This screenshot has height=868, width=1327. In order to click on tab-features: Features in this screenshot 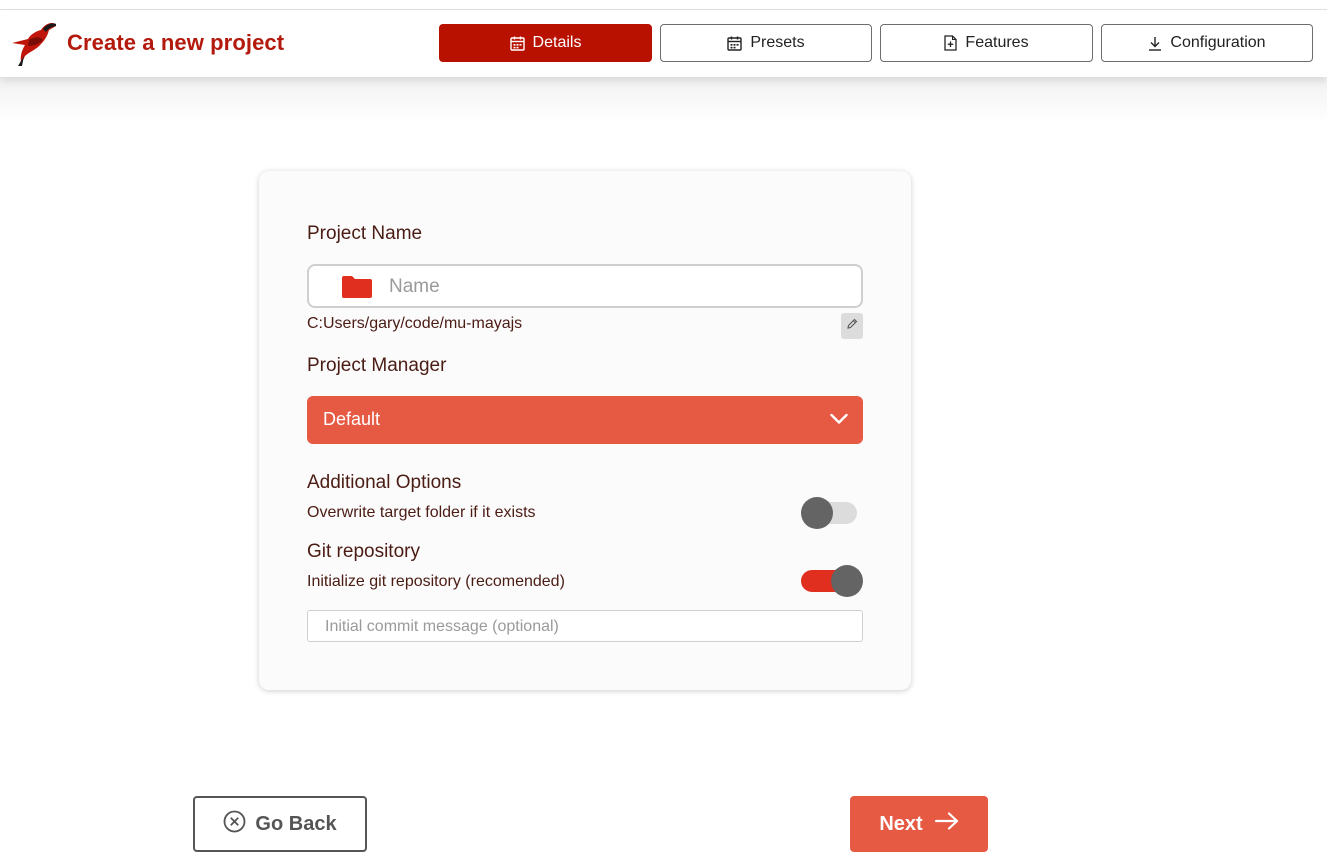, I will do `click(986, 43)`.